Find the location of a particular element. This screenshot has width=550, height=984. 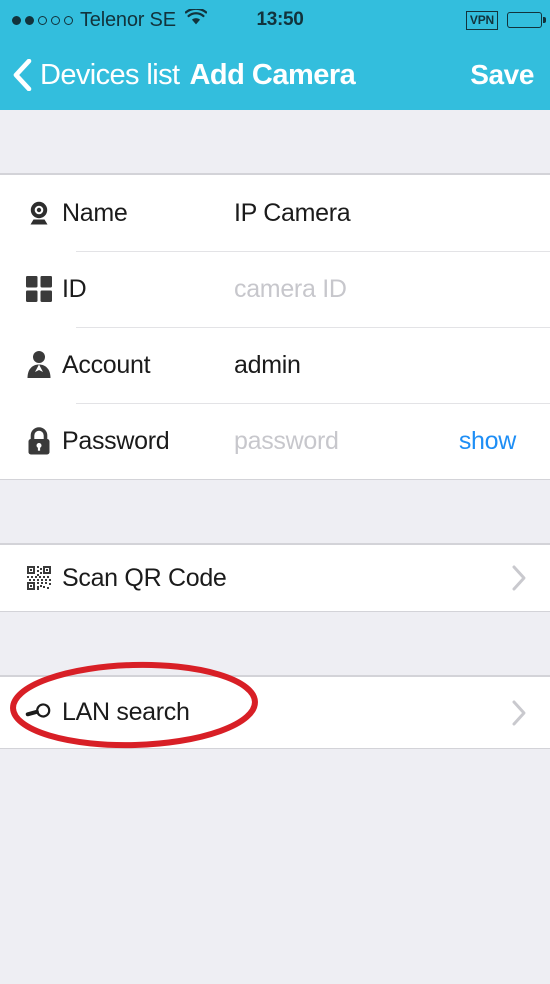

navigation-bar: Devices list Add Camera Save is located at coordinates (275, 75).